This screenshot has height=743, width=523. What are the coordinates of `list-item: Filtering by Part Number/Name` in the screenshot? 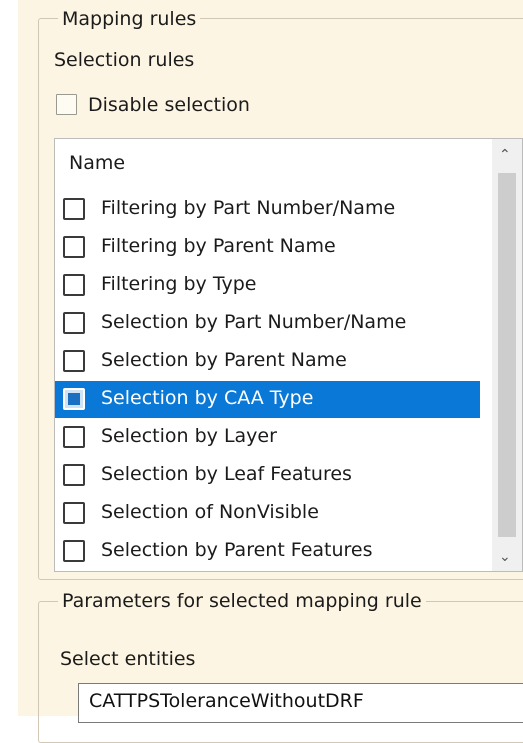 It's located at (267, 209).